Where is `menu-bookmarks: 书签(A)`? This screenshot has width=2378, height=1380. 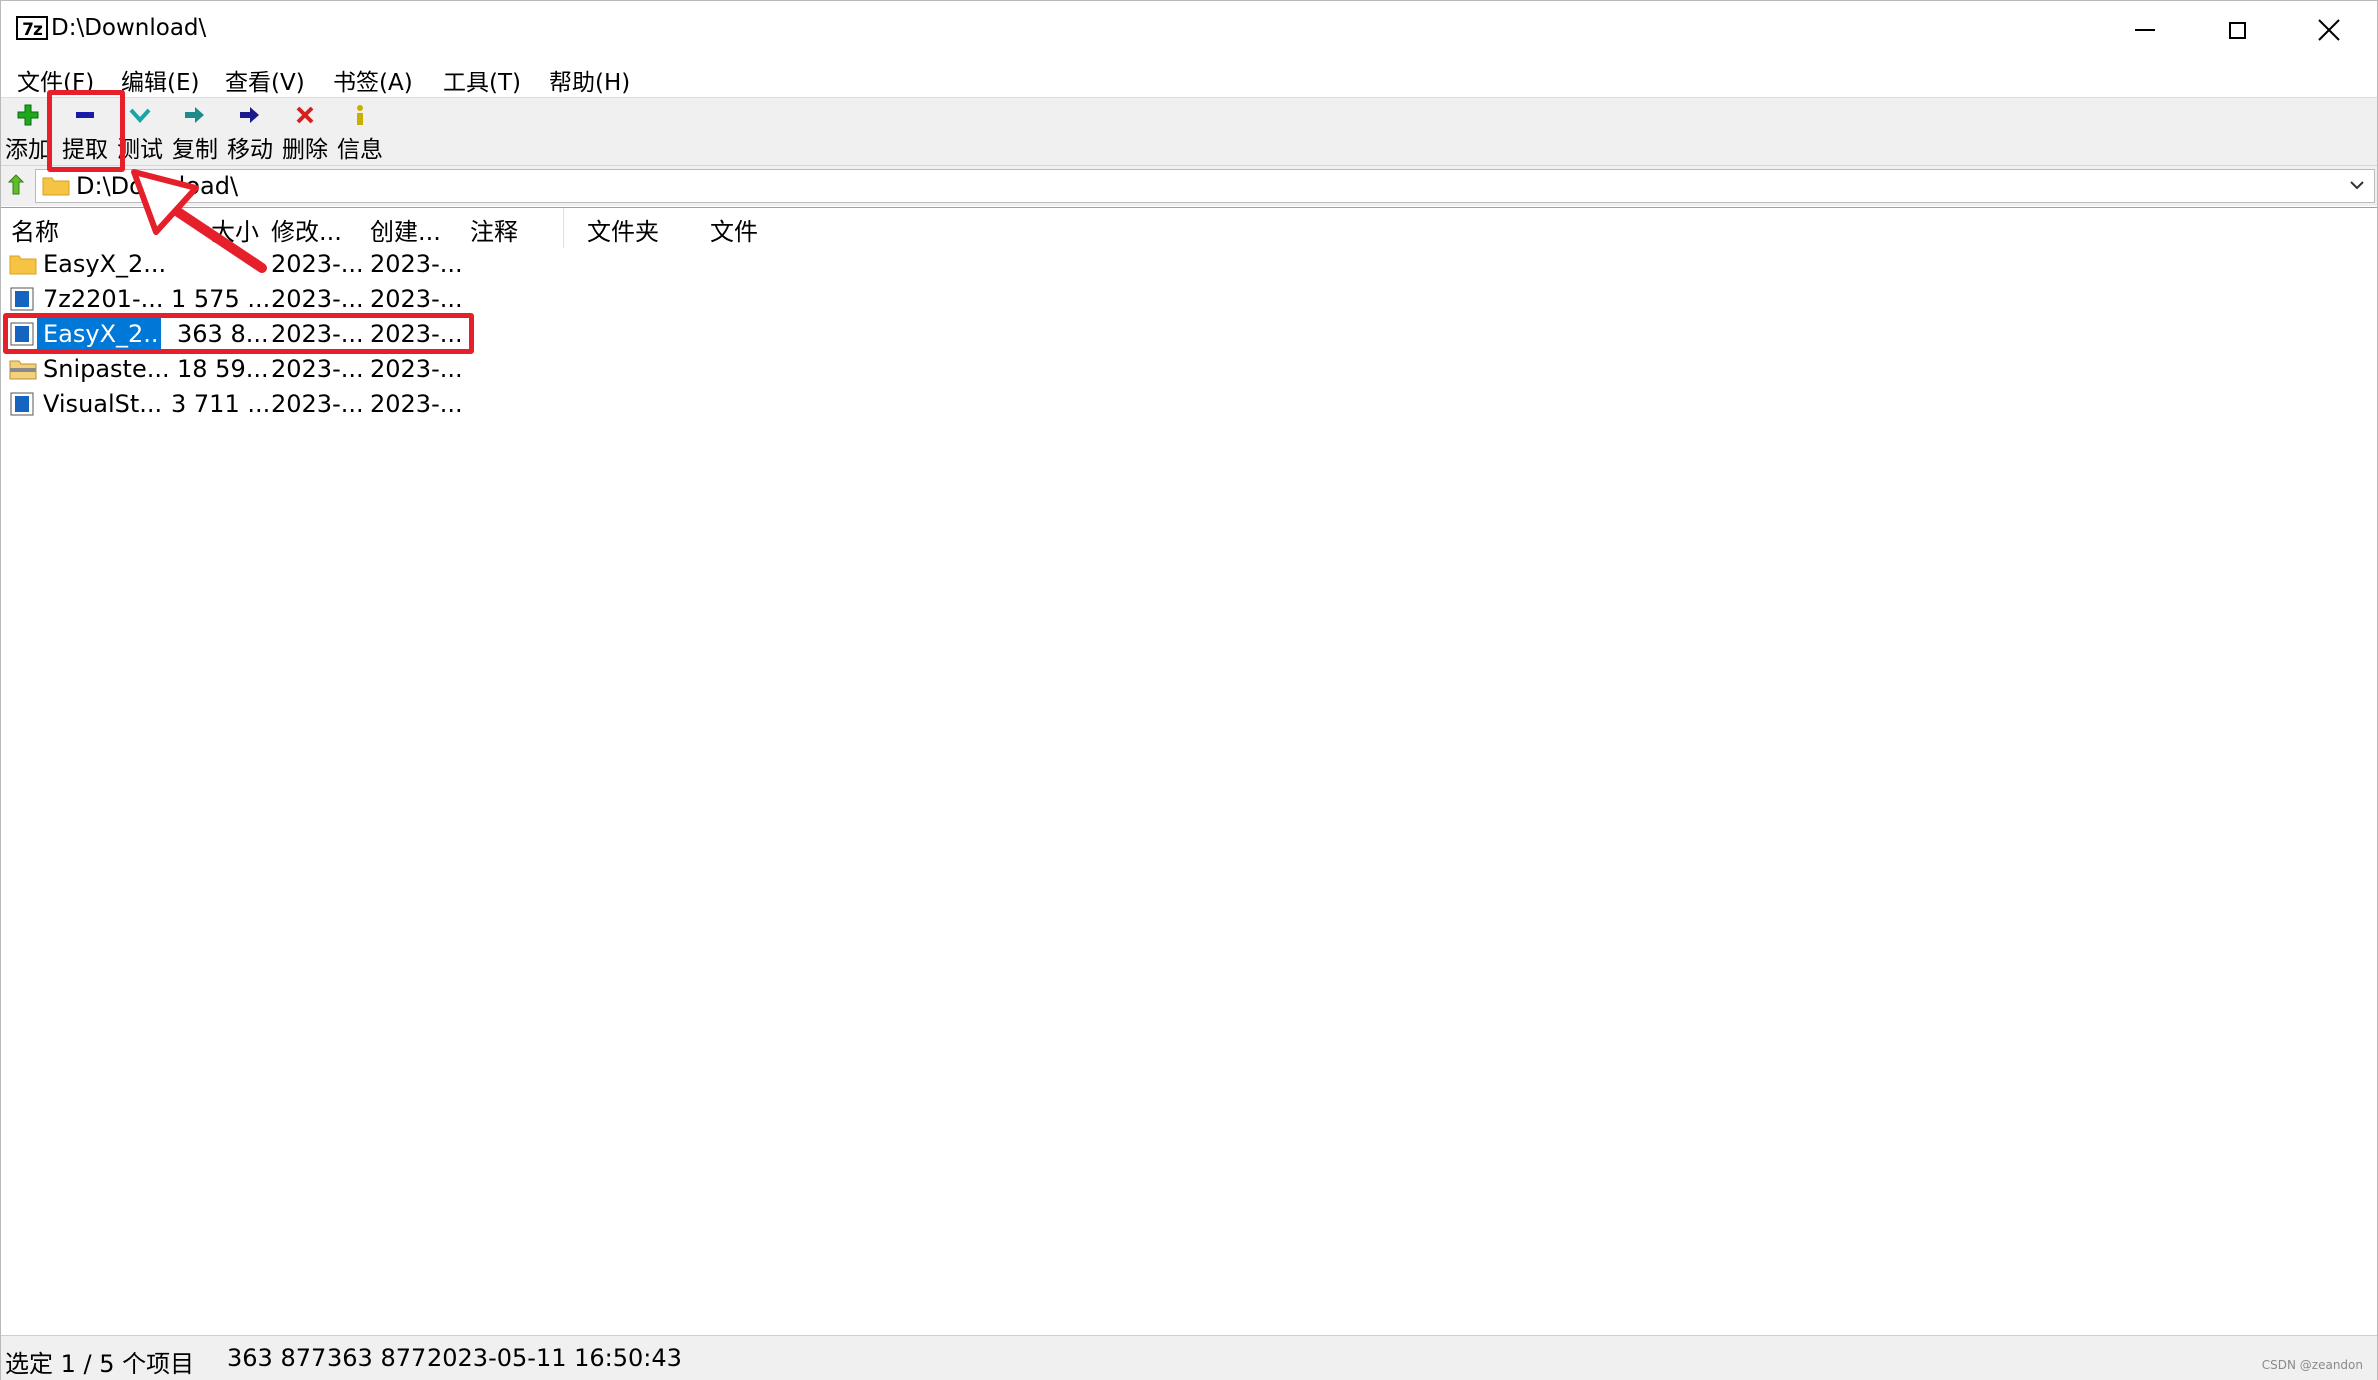
menu-bookmarks: 书签(A) is located at coordinates (373, 80).